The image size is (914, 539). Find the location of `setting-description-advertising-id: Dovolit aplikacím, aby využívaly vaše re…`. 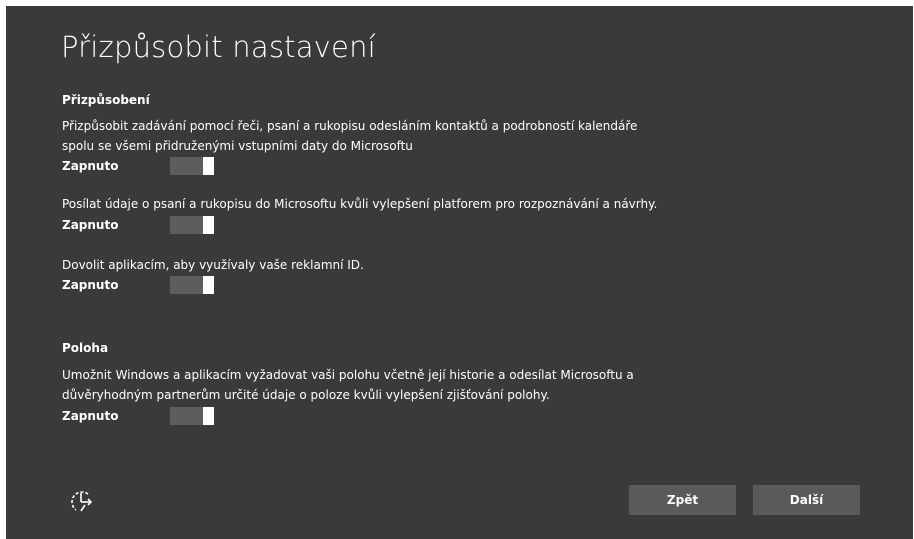

setting-description-advertising-id: Dovolit aplikacím, aby využívaly vaše re… is located at coordinates (213, 265).